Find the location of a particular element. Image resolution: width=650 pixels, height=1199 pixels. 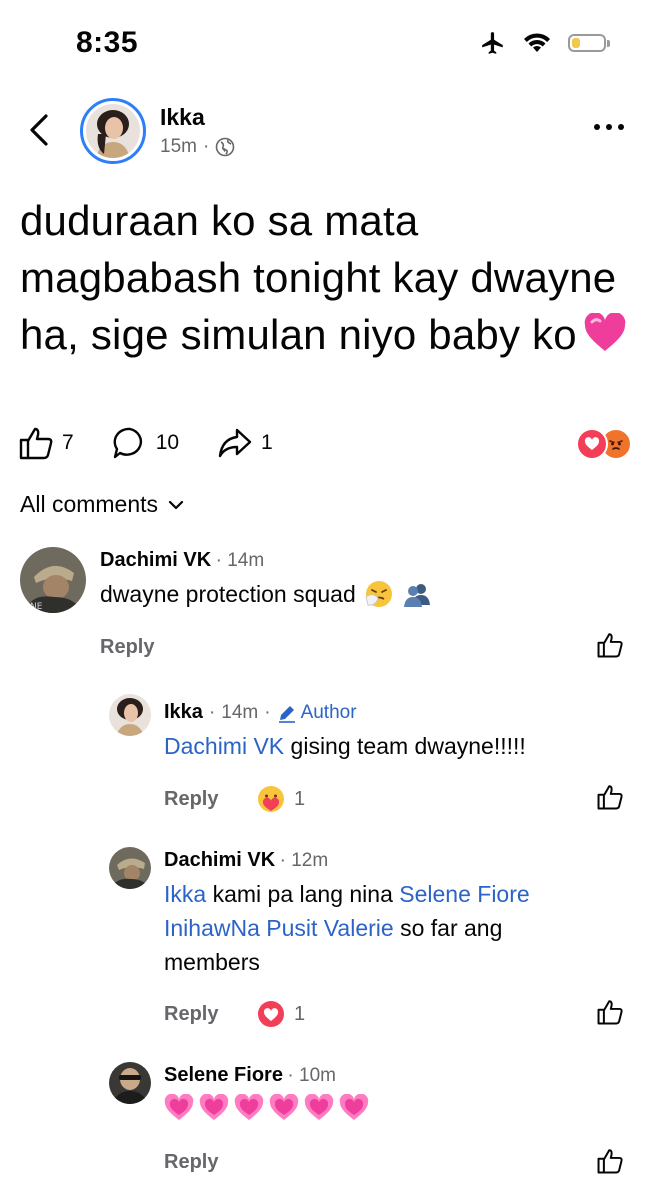

comment-button: 10 is located at coordinates (145, 443).